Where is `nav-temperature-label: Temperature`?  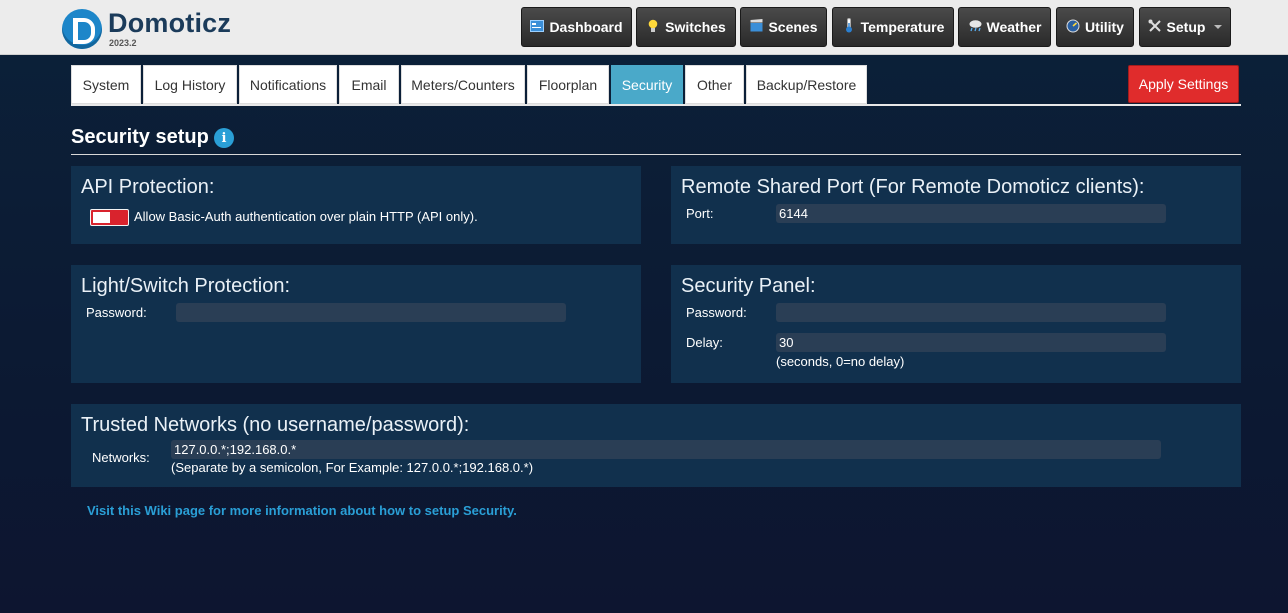
nav-temperature-label: Temperature is located at coordinates (902, 27).